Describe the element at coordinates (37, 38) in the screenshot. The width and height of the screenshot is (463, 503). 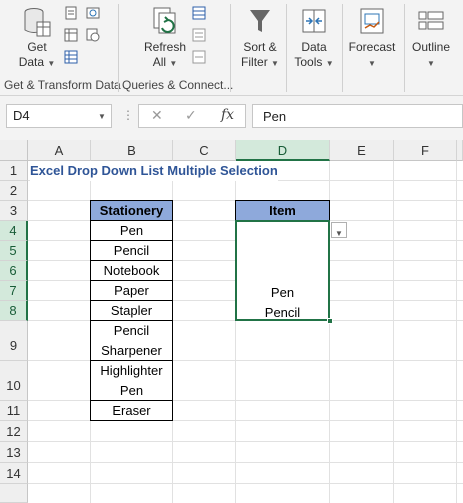
I see `get-data-button: Get Data ▼` at that location.